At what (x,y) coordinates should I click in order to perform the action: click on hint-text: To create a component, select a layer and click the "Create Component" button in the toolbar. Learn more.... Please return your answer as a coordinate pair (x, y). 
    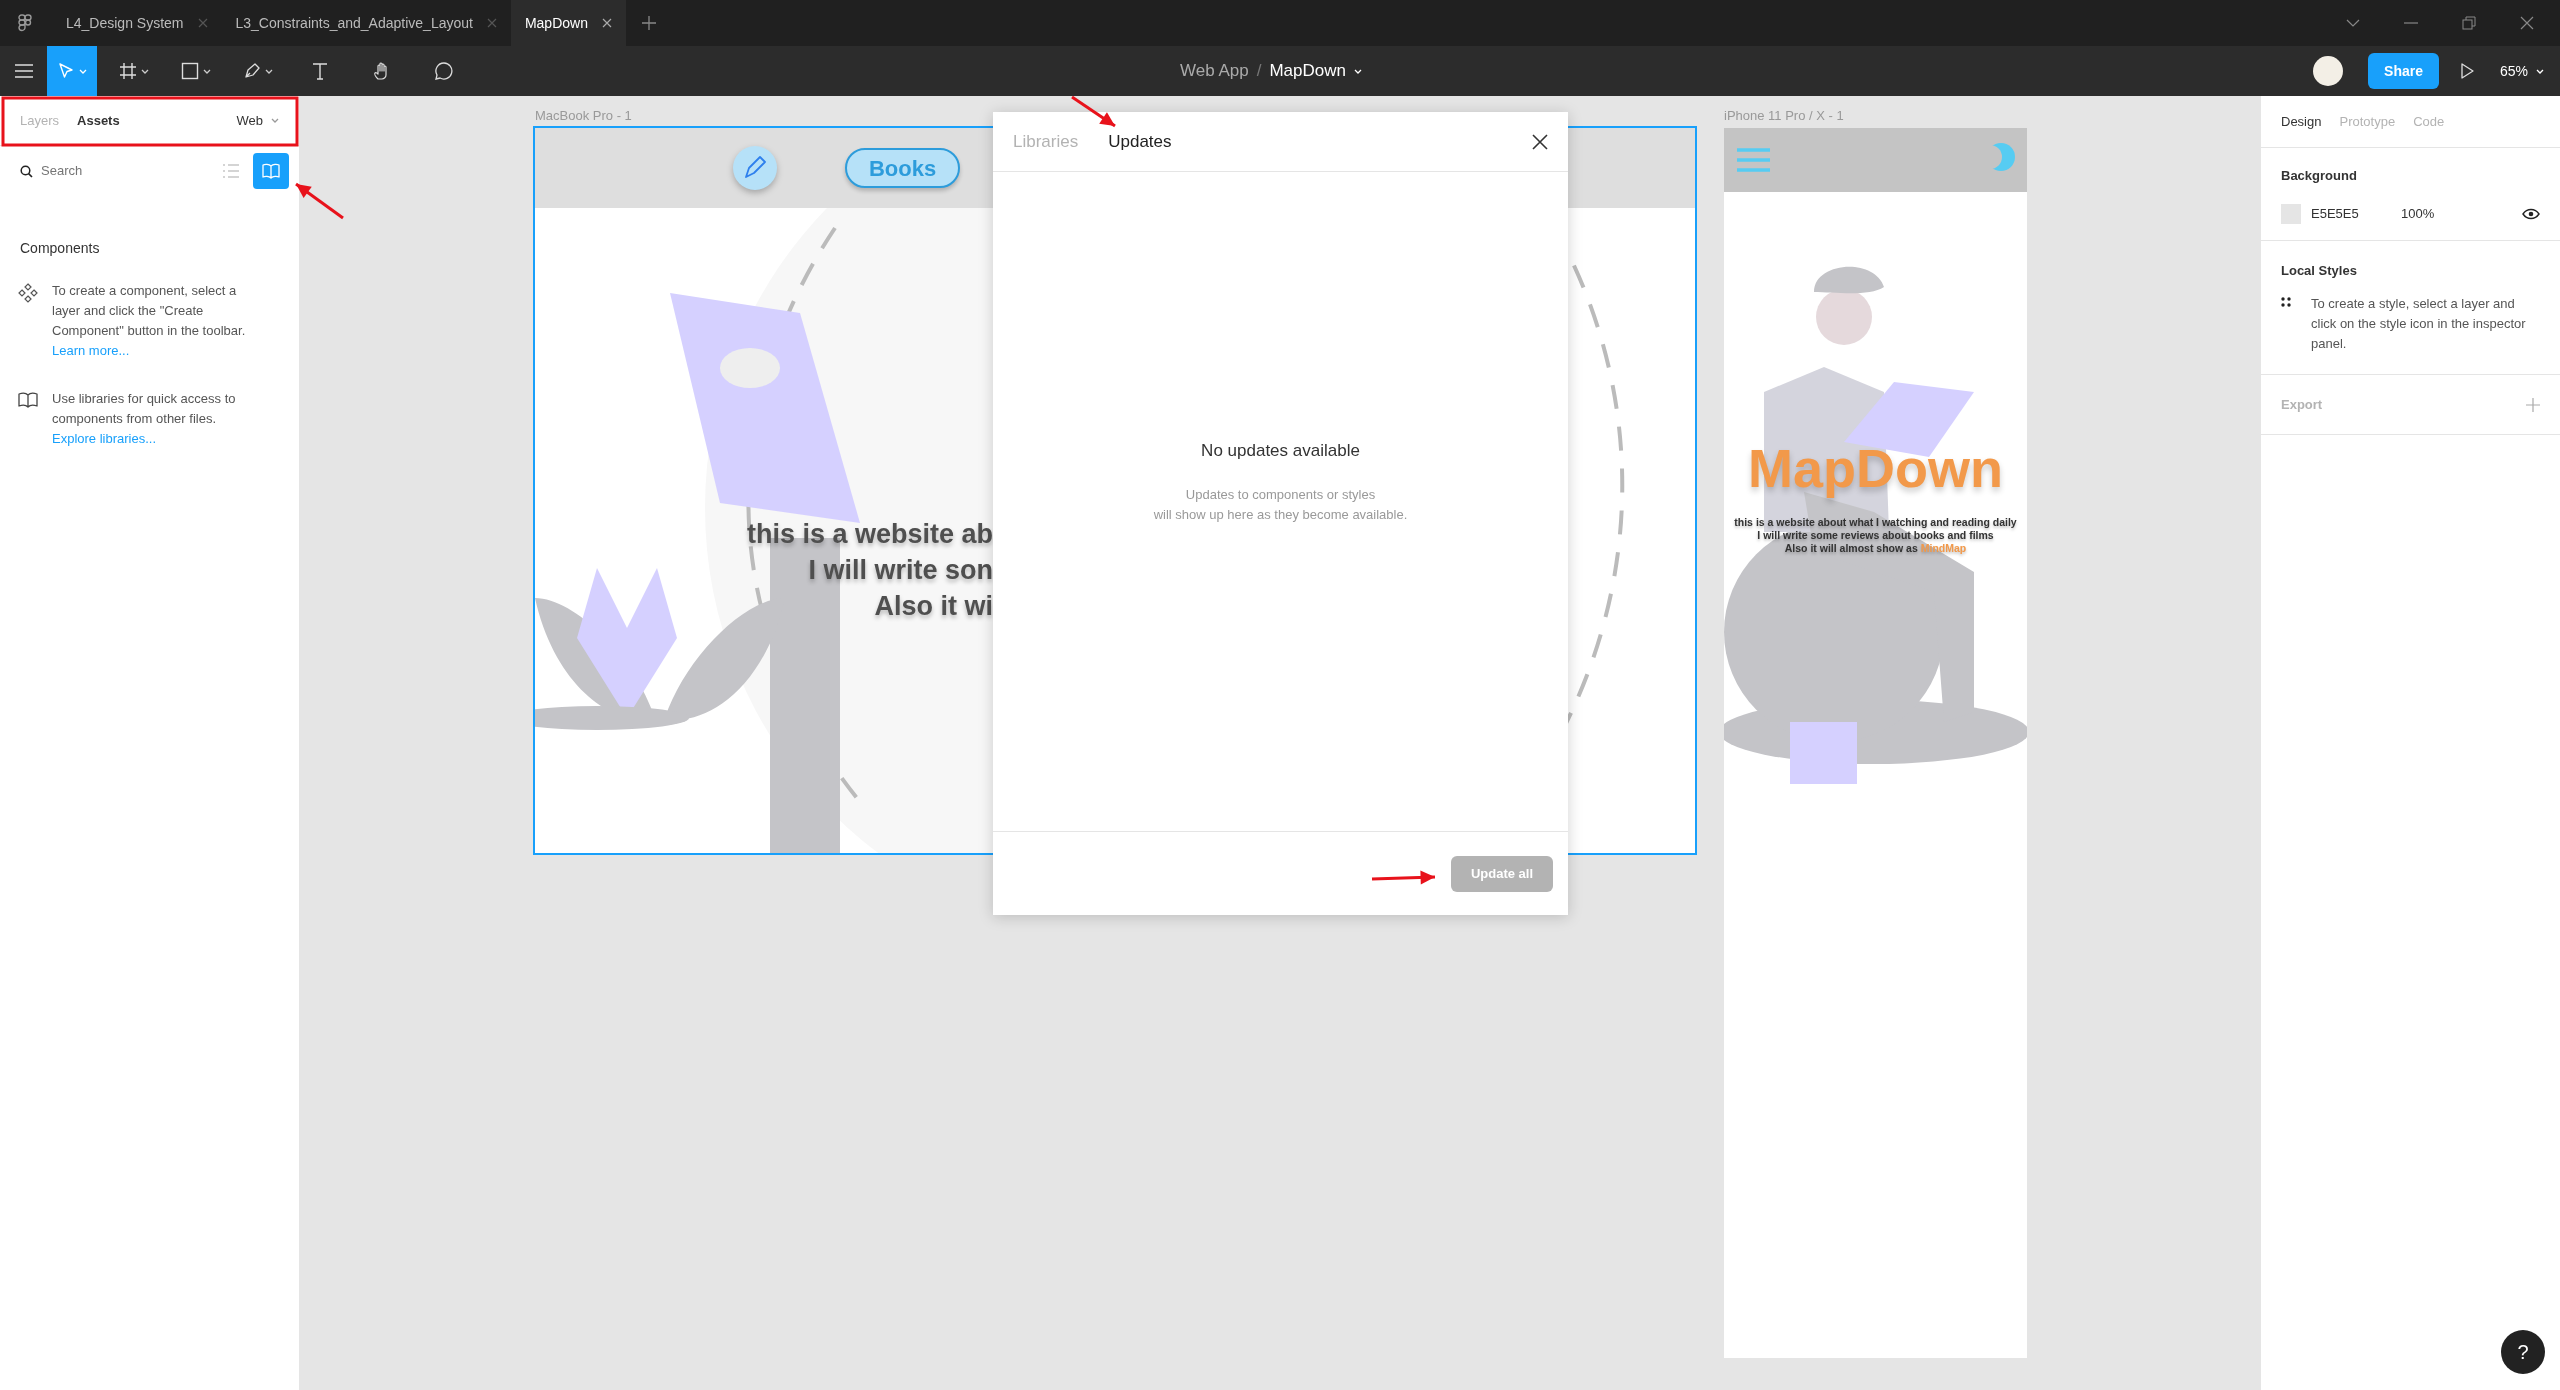
    Looking at the image, I should click on (149, 321).